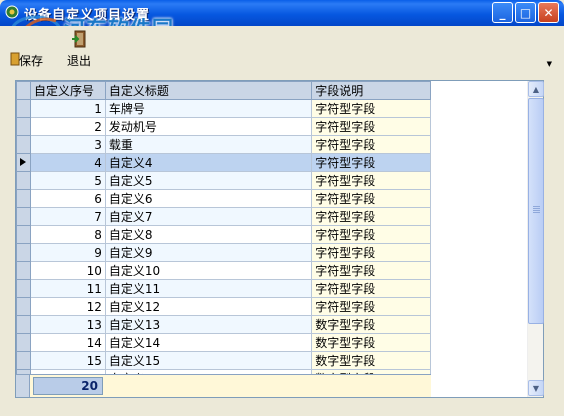 Image resolution: width=564 pixels, height=416 pixels. I want to click on cell-seq: 2, so click(67, 126).